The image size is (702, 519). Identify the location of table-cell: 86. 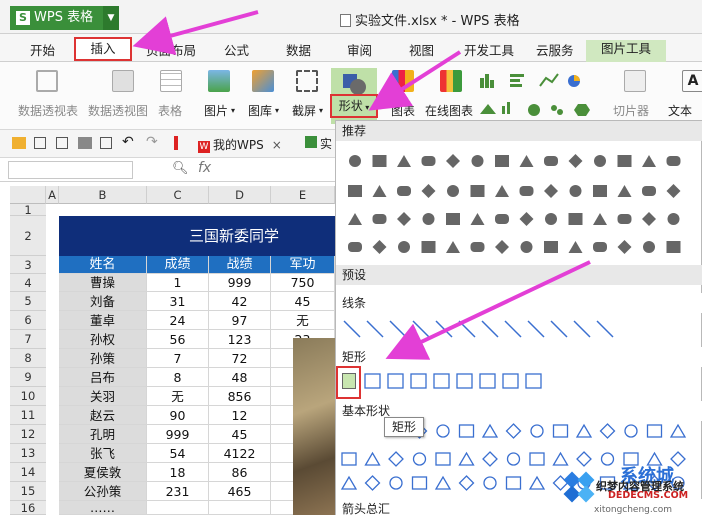
(240, 472).